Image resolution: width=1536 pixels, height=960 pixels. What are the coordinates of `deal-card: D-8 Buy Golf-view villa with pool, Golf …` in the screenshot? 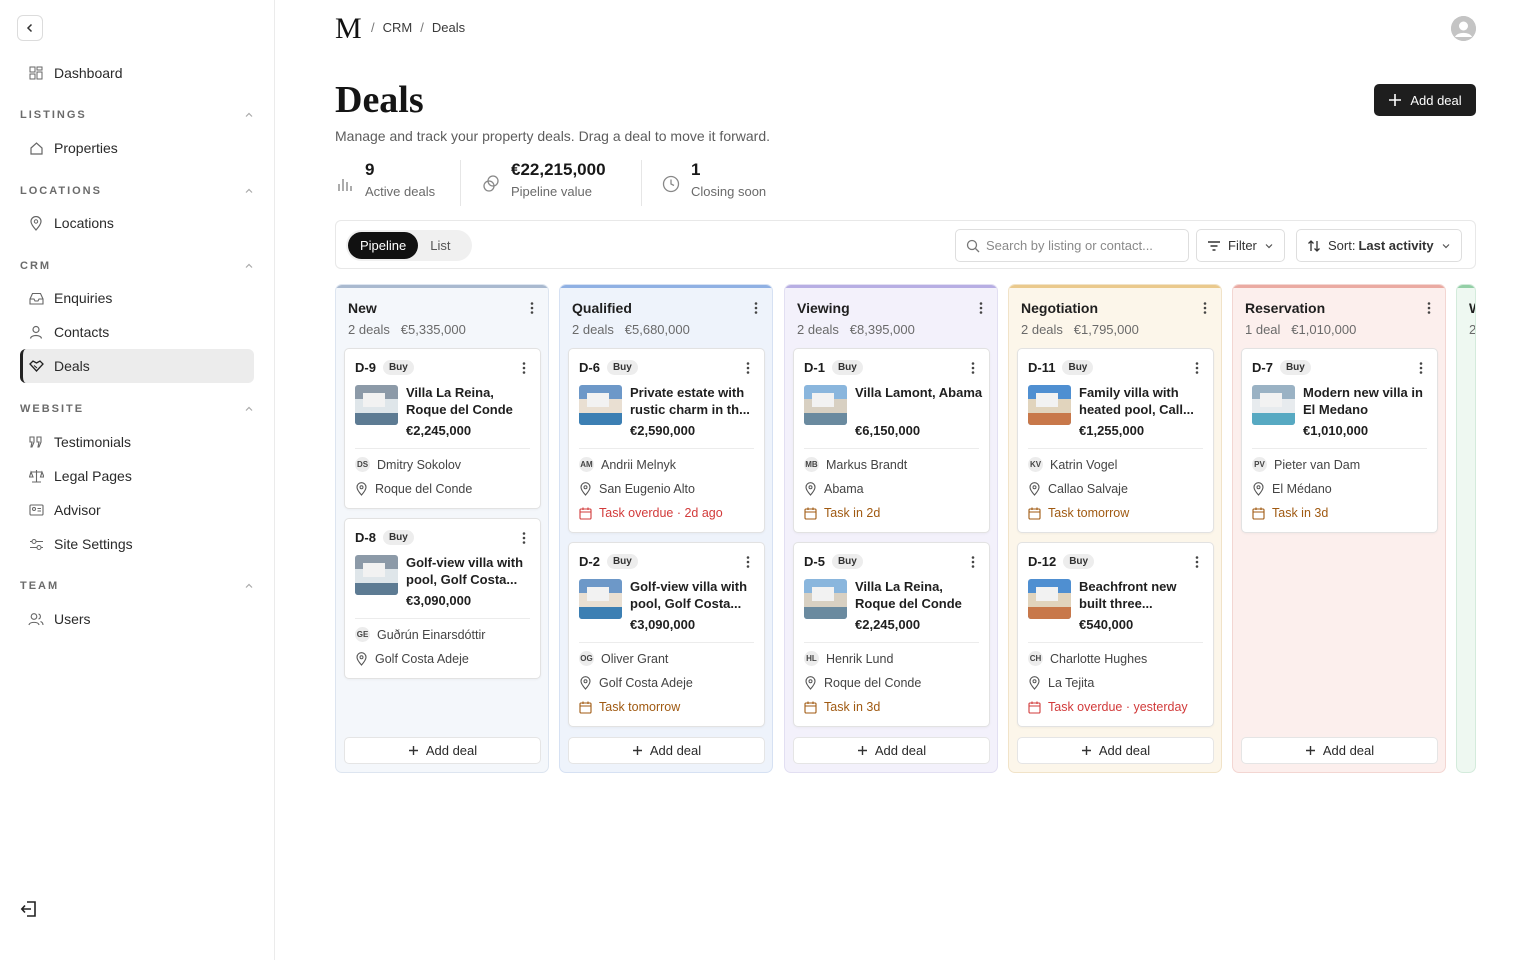 It's located at (442, 598).